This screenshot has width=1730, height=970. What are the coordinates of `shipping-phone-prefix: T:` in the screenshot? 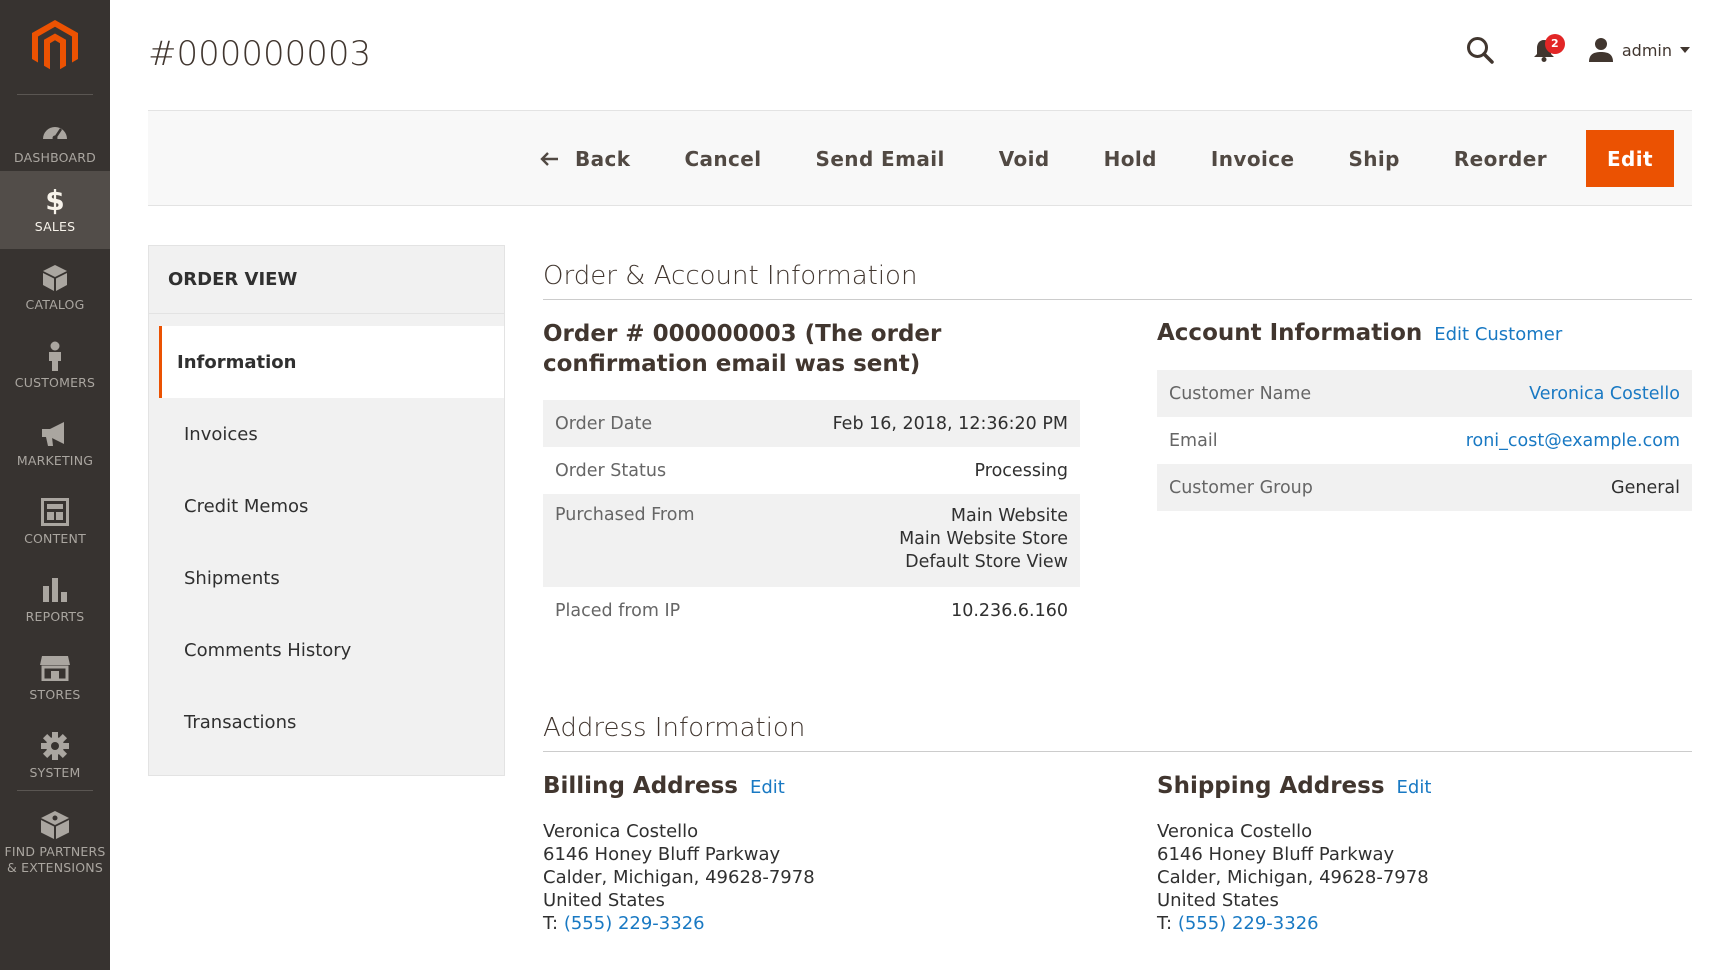 It's located at (1165, 923).